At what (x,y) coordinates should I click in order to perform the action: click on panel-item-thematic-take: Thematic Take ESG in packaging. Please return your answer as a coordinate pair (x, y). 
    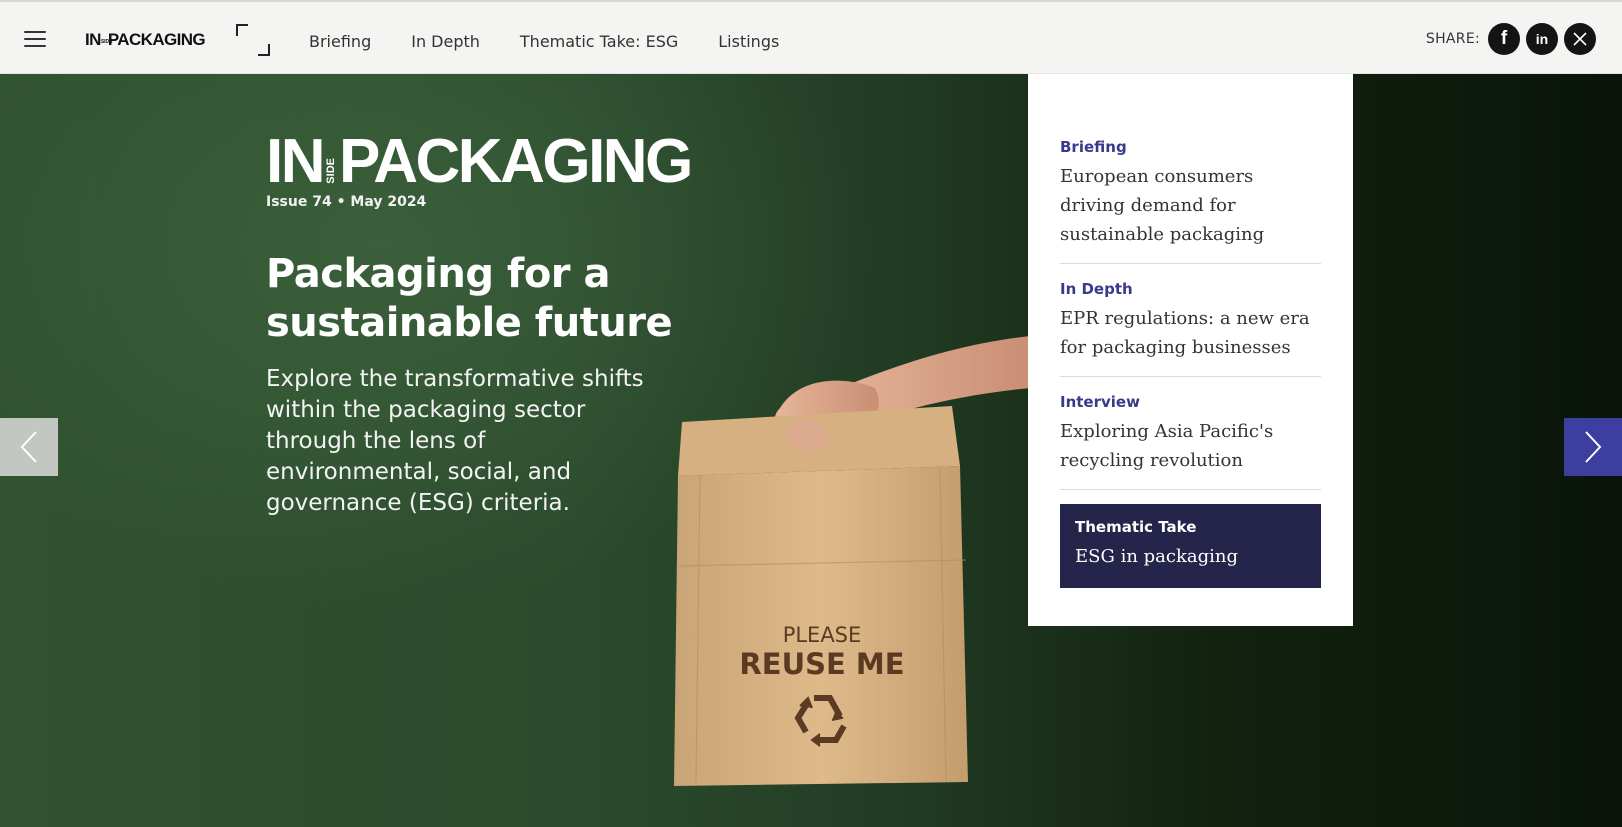
    Looking at the image, I should click on (1190, 546).